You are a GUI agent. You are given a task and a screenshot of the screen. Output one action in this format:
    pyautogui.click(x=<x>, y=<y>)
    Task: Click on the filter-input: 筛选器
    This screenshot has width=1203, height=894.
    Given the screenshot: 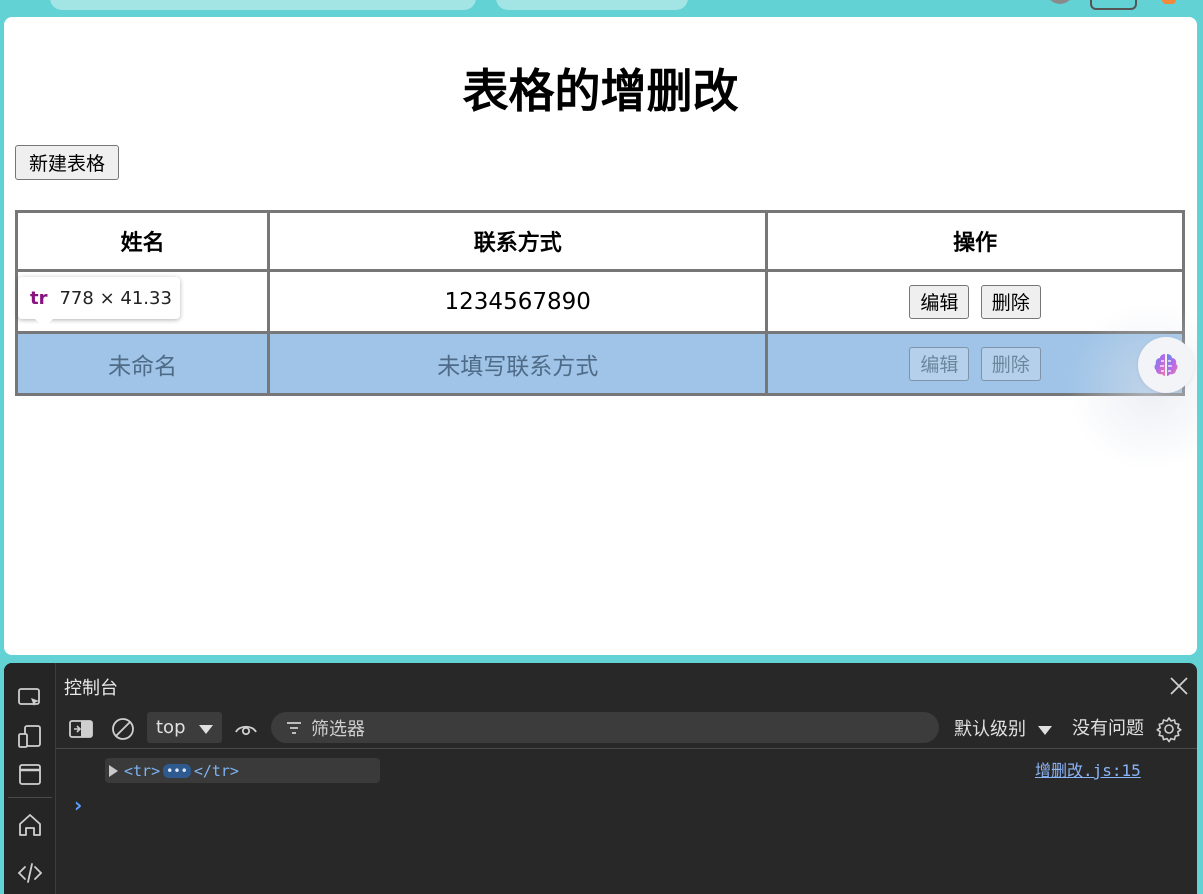 What is the action you would take?
    pyautogui.click(x=605, y=727)
    